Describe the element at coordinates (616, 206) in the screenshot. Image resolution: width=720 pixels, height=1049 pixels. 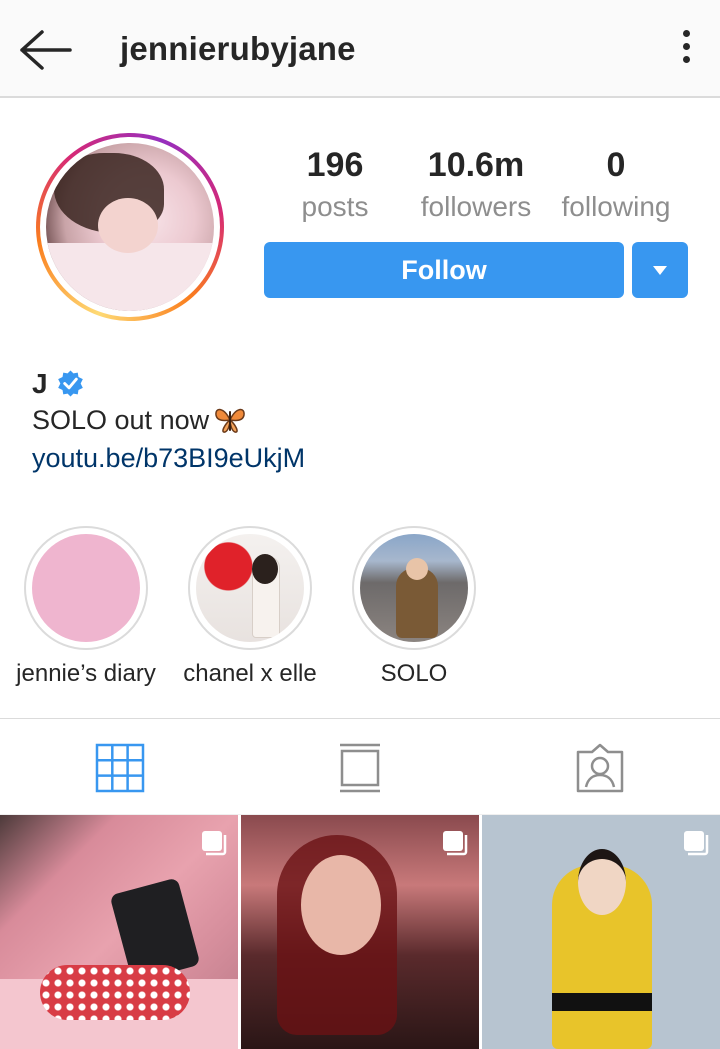
I see `following-label: following` at that location.